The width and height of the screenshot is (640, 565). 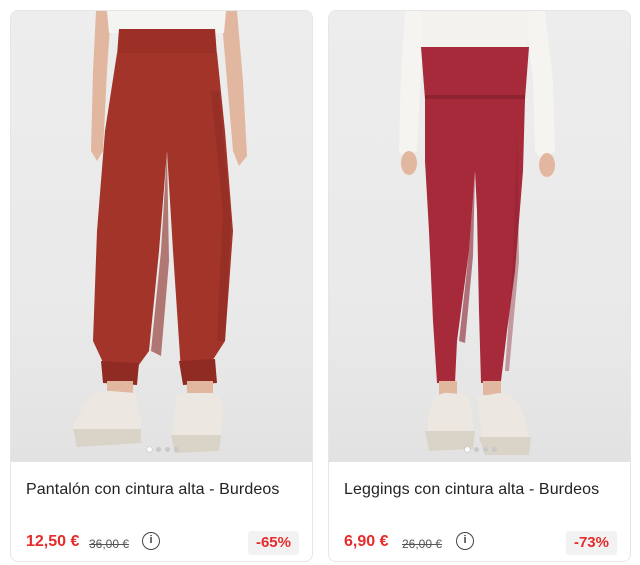 I want to click on sale-price: 6,90 €, so click(x=366, y=541).